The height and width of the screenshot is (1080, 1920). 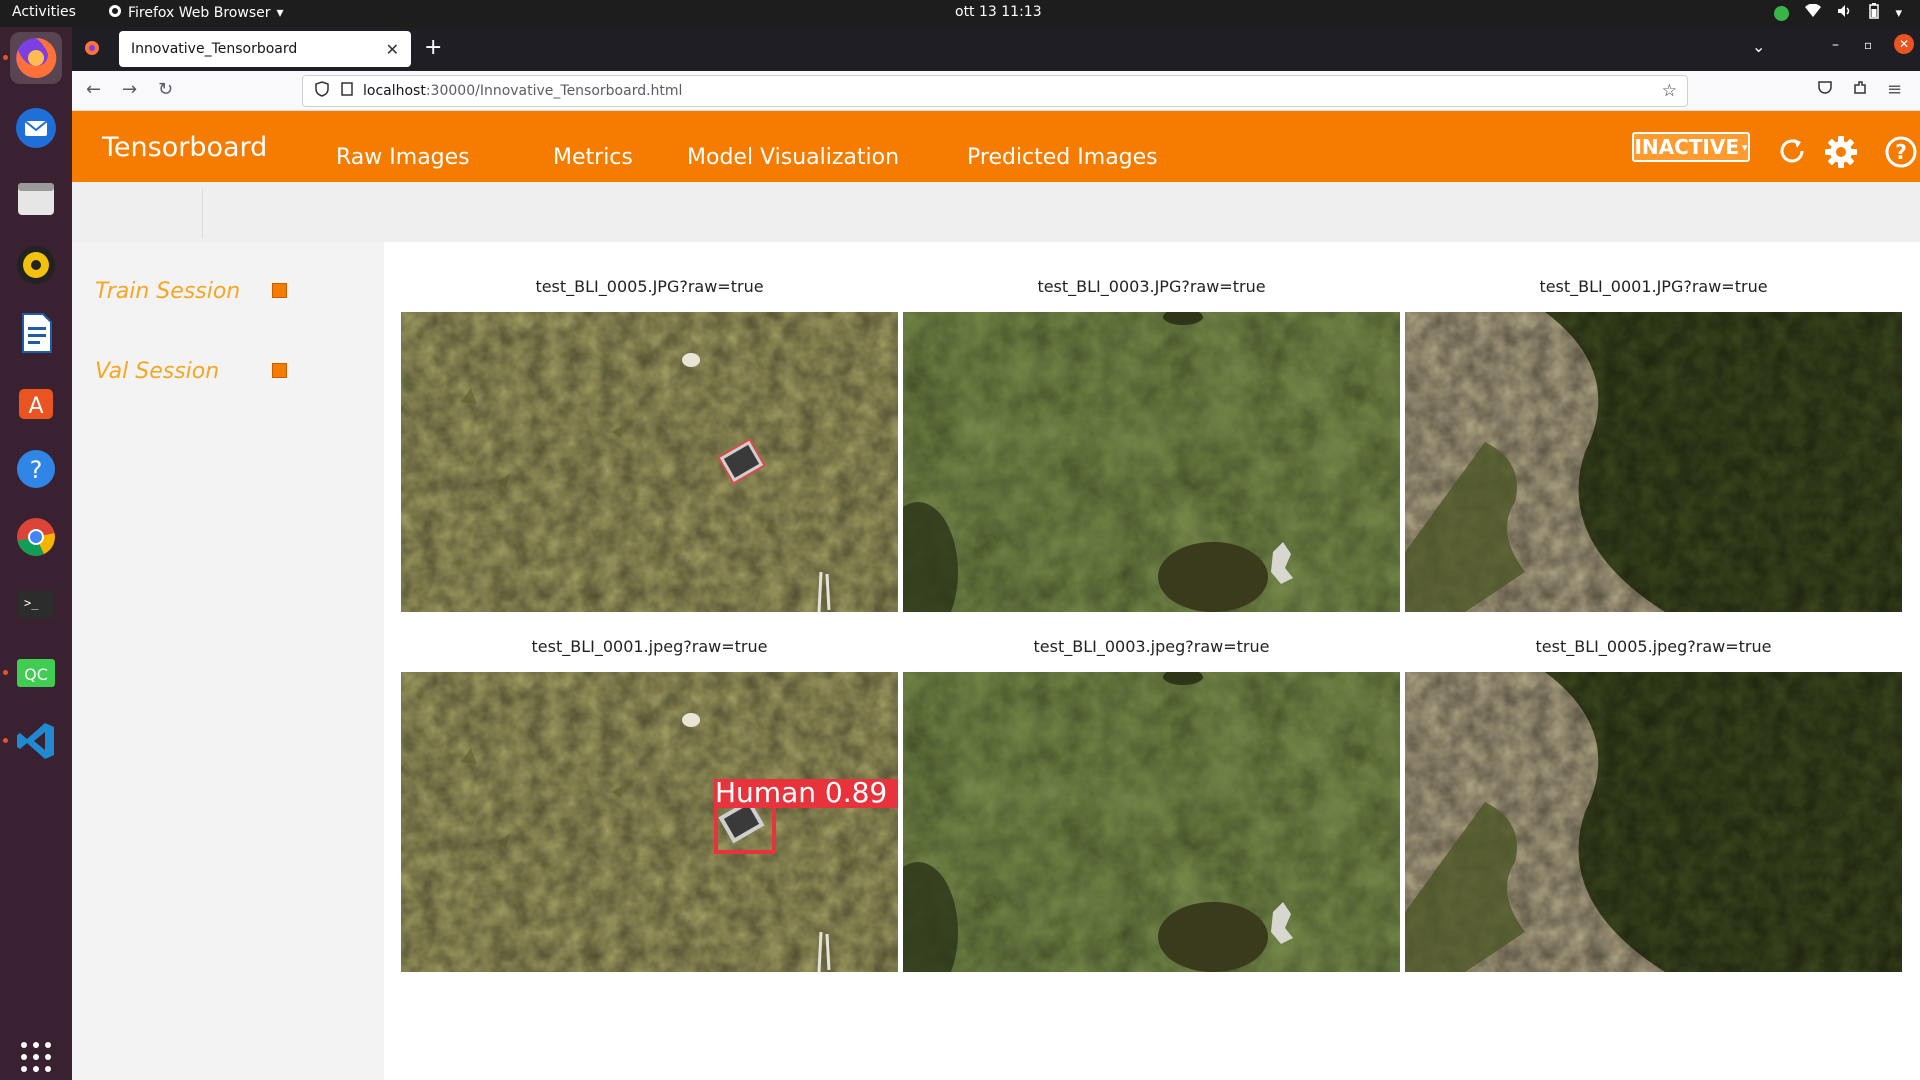 What do you see at coordinates (44, 12) in the screenshot?
I see `activities-button: Activities` at bounding box center [44, 12].